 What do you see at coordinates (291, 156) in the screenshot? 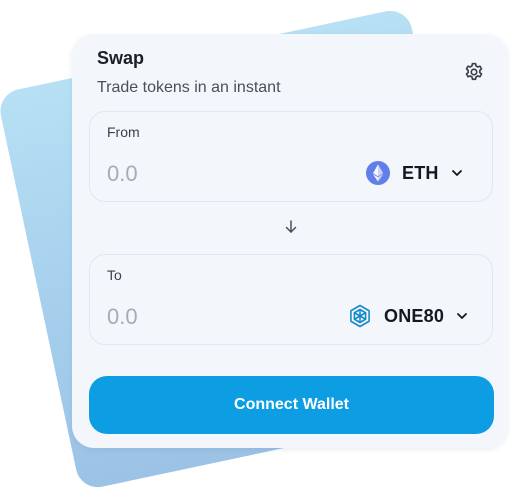
I see `from-panel: From ETH` at bounding box center [291, 156].